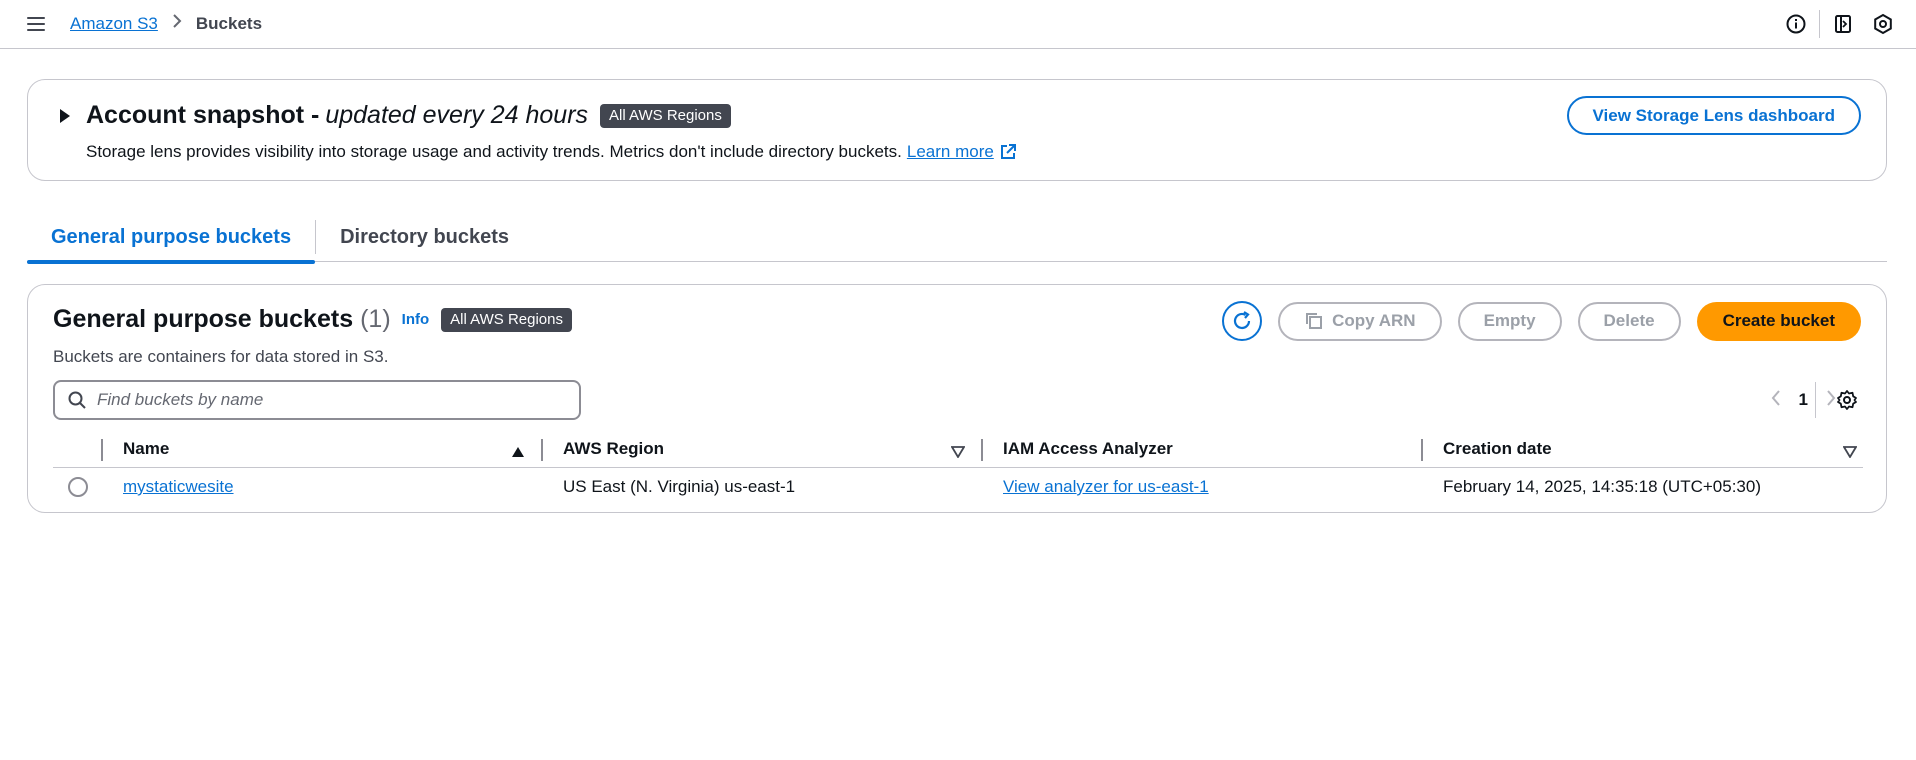 The width and height of the screenshot is (1916, 760). What do you see at coordinates (424, 237) in the screenshot?
I see `tab-directory-buckets: Directory buckets` at bounding box center [424, 237].